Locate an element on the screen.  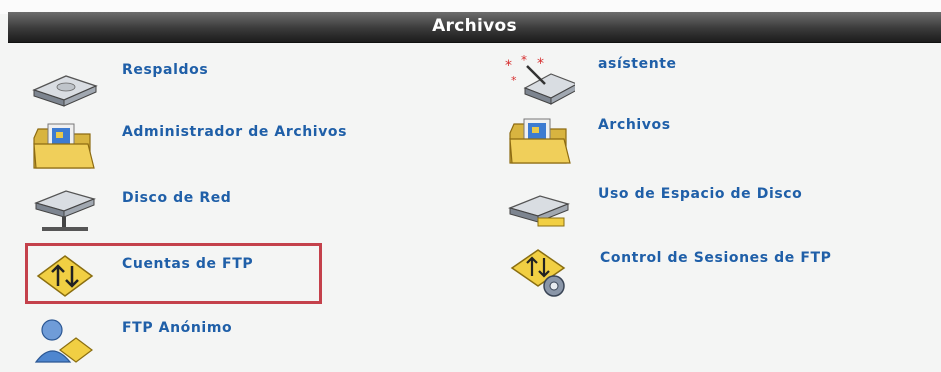
respaldos-label: Respaldos is located at coordinates (165, 70).